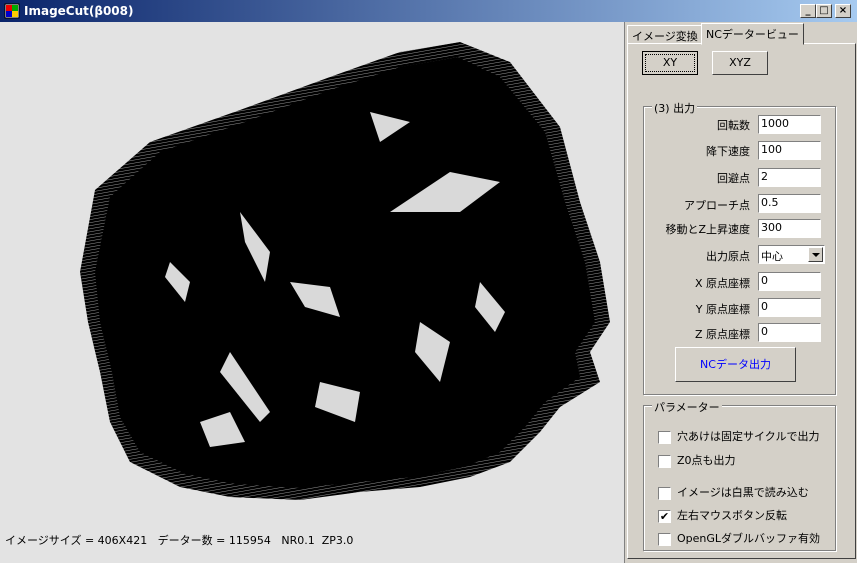 This screenshot has height=563, width=857. Describe the element at coordinates (664, 461) in the screenshot. I see `checkbox-z0-output` at that location.